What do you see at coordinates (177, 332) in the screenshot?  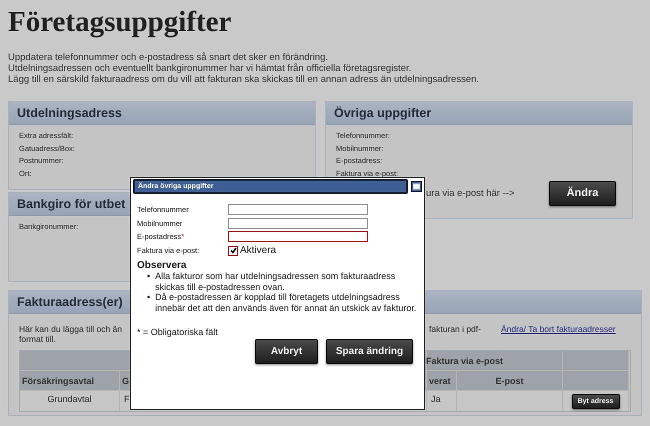 I see `required-legend: * = Obligatoriska fält` at bounding box center [177, 332].